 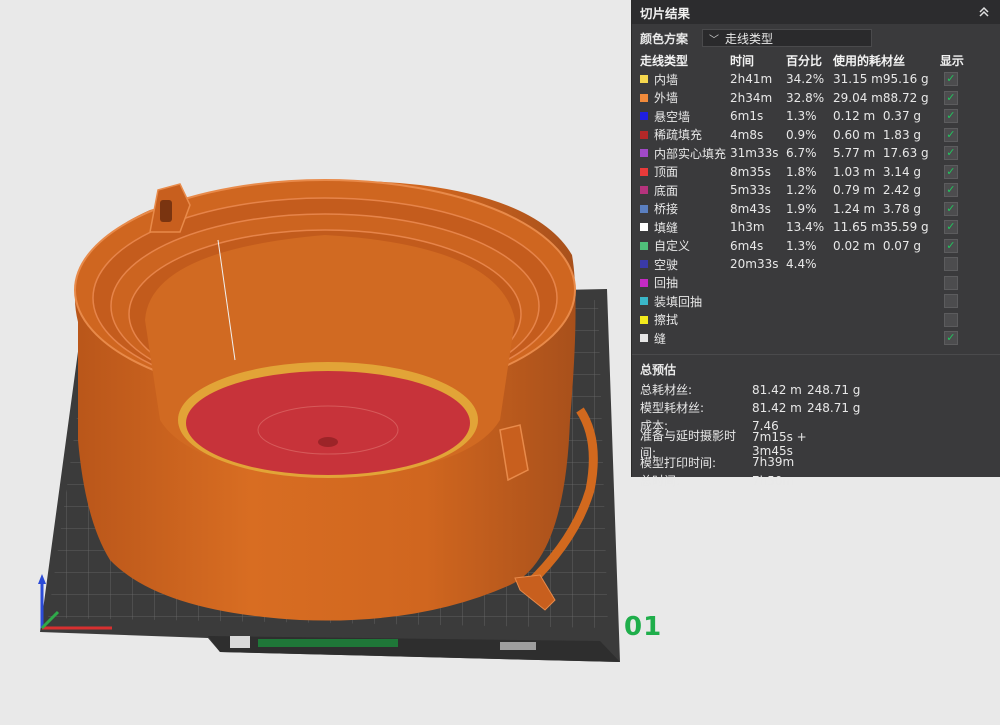 I want to click on time-cell: 2h34m, so click(x=751, y=97).